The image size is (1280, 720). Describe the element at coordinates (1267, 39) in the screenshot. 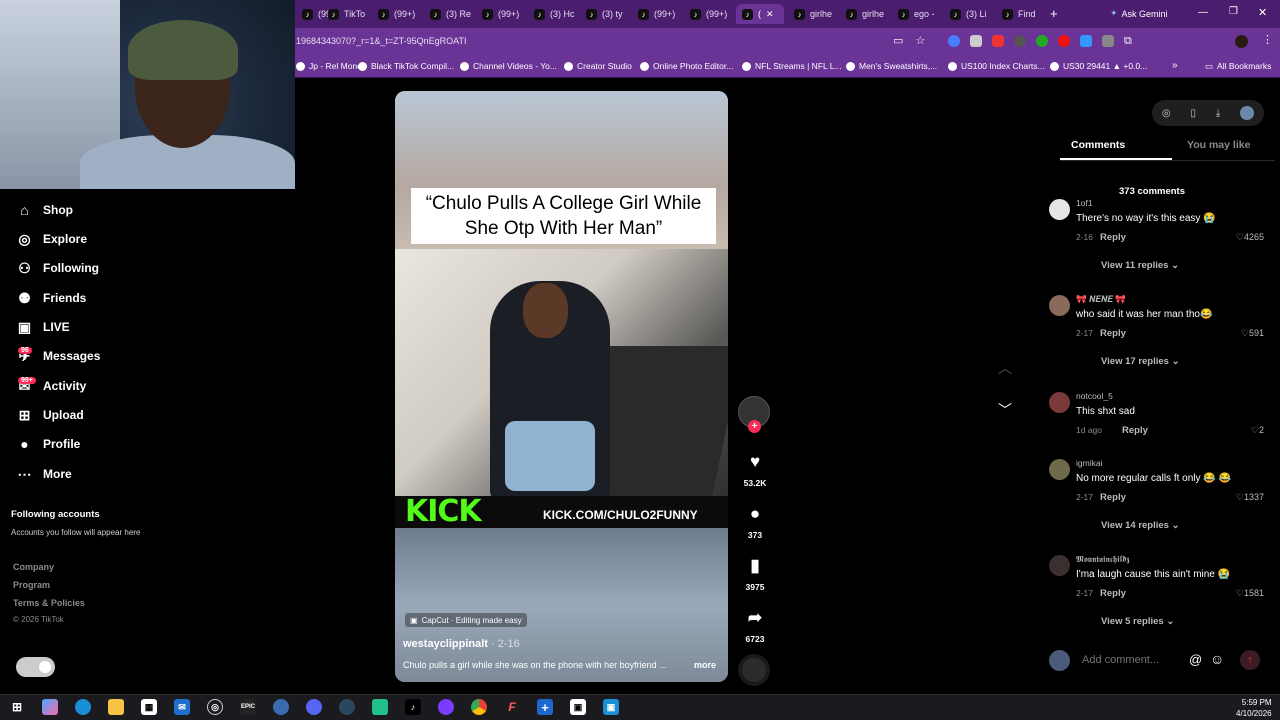

I see `browser-menu-icon: ⋮` at that location.